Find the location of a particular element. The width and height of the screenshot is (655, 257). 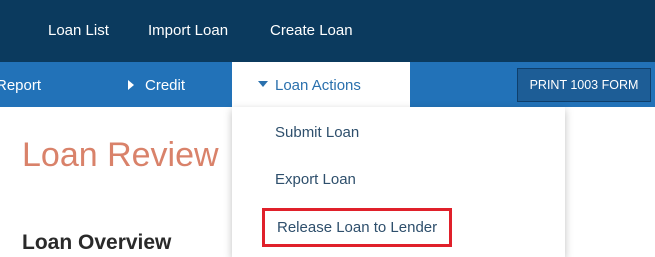

tab-create-loan: Create Loan is located at coordinates (311, 30).